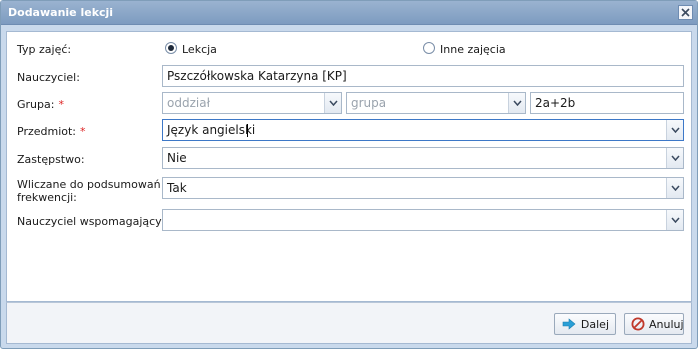 The height and width of the screenshot is (349, 698). I want to click on substitution-select: Nie, so click(423, 158).